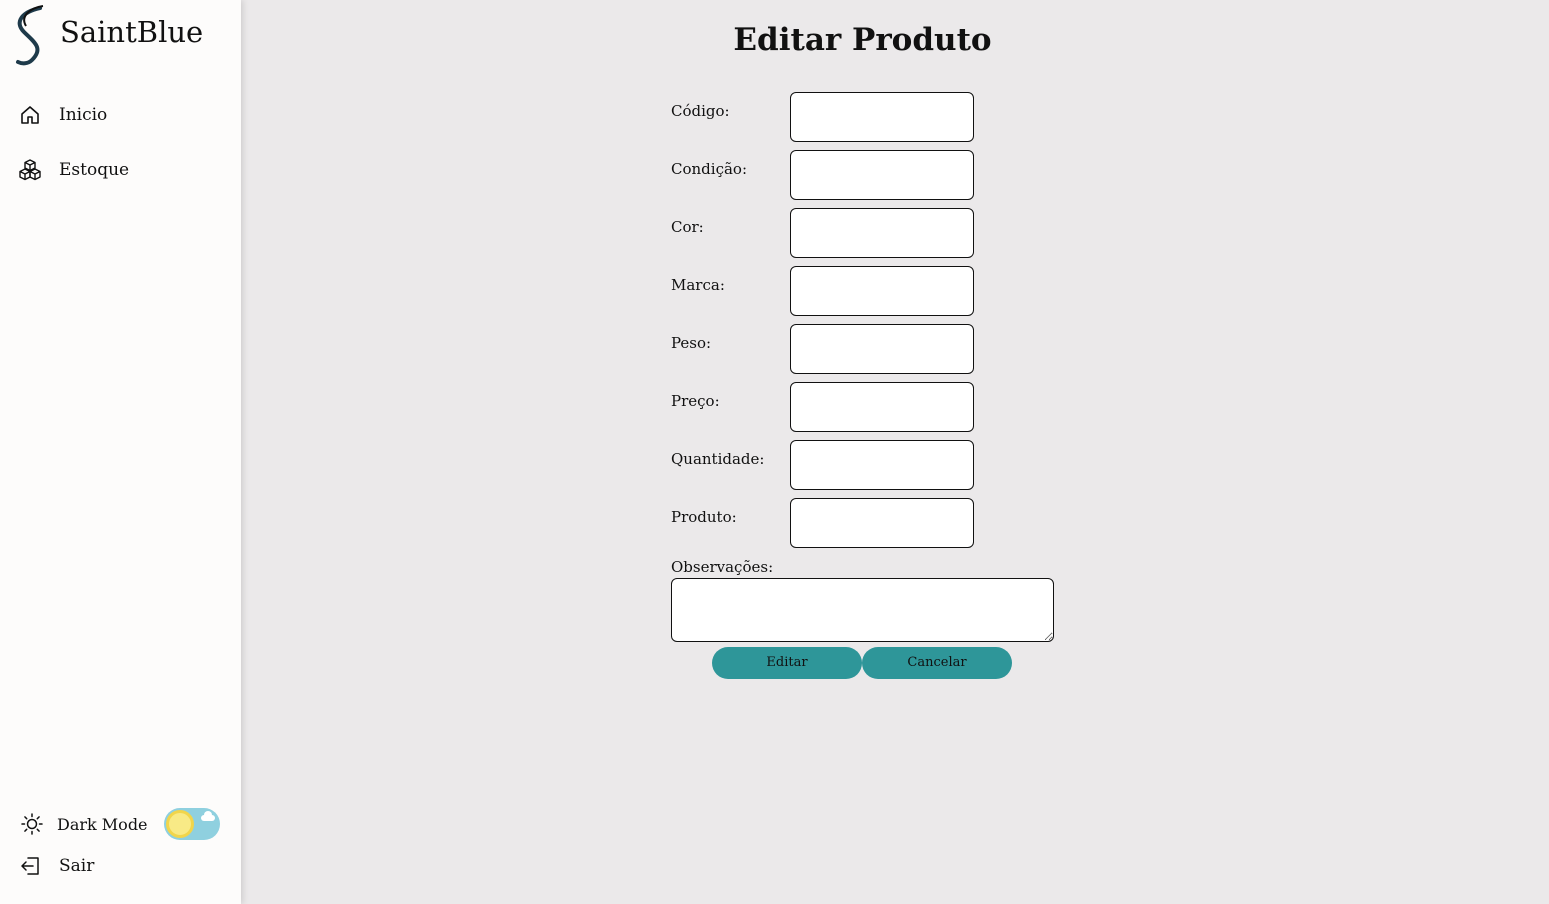 This screenshot has height=904, width=1549. What do you see at coordinates (882, 523) in the screenshot?
I see `produto-field` at bounding box center [882, 523].